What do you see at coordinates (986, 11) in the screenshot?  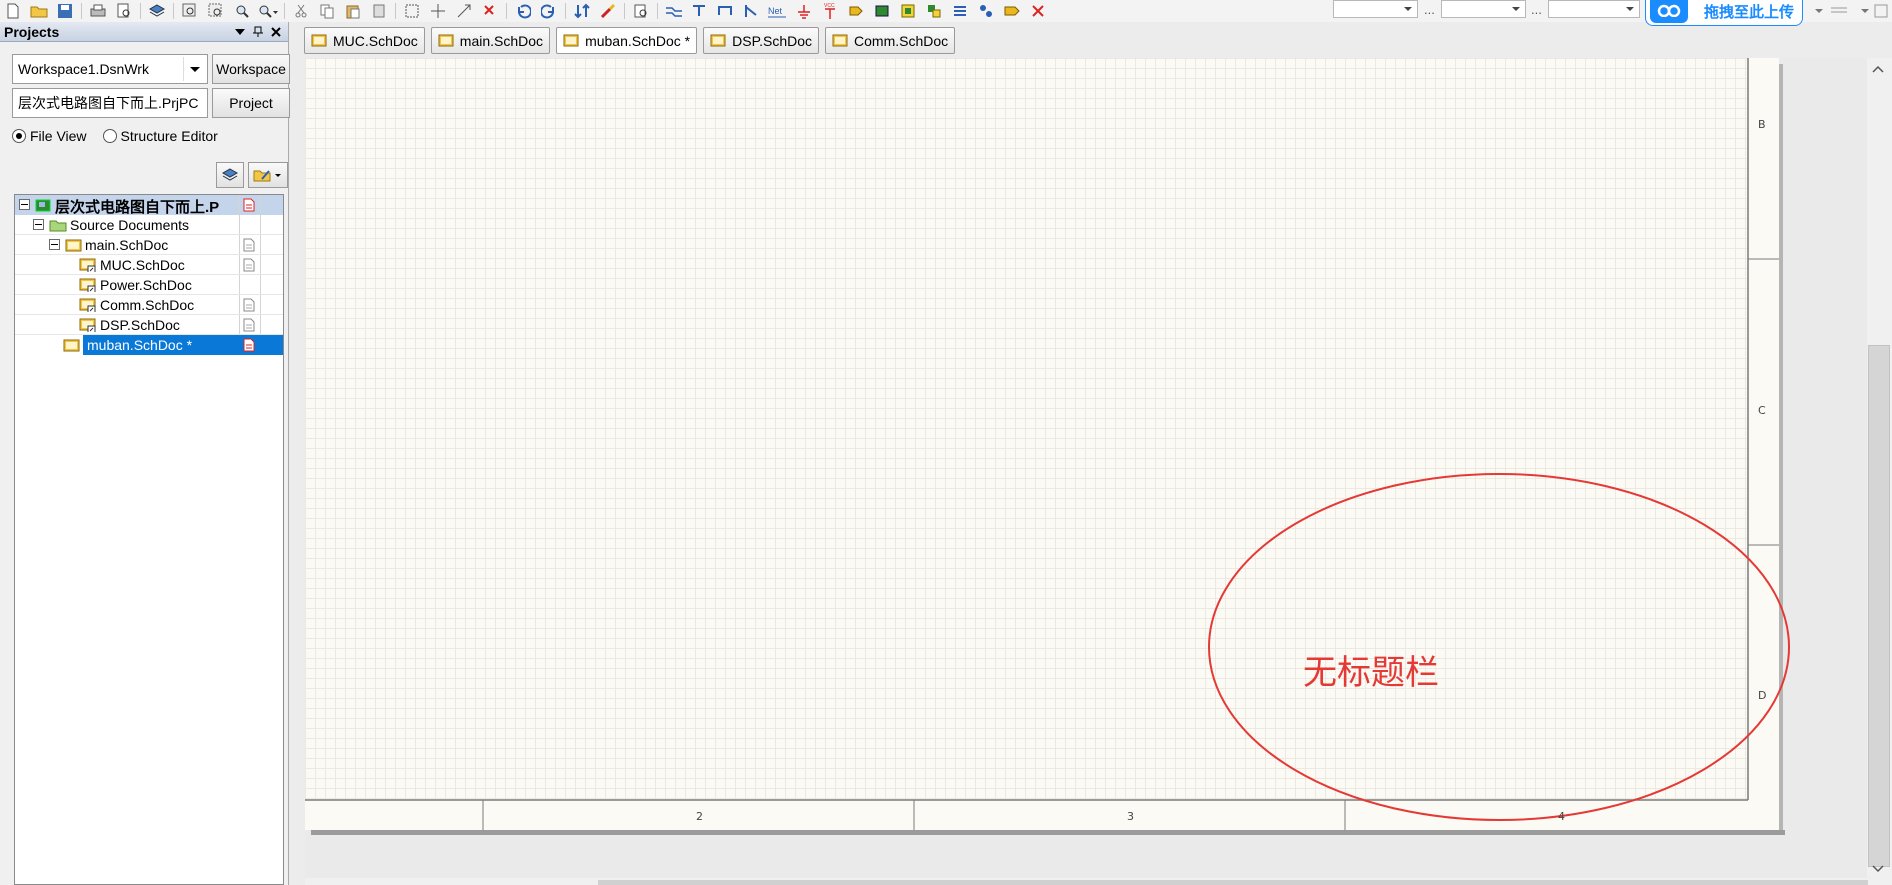 I see `place-no-erc-icon` at bounding box center [986, 11].